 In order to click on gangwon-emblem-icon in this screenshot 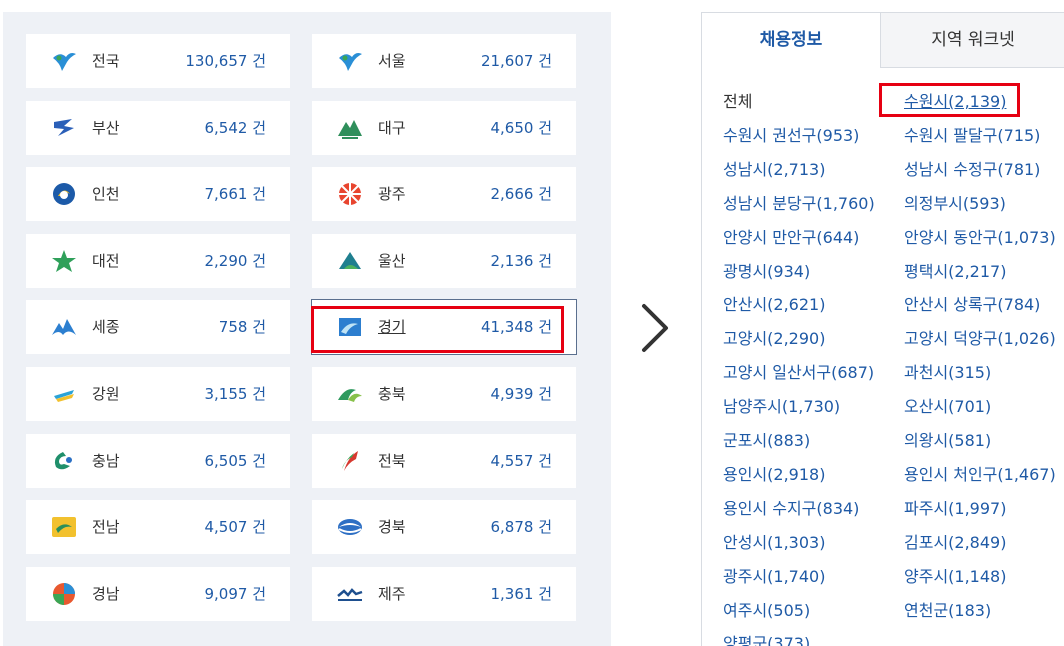, I will do `click(64, 394)`.